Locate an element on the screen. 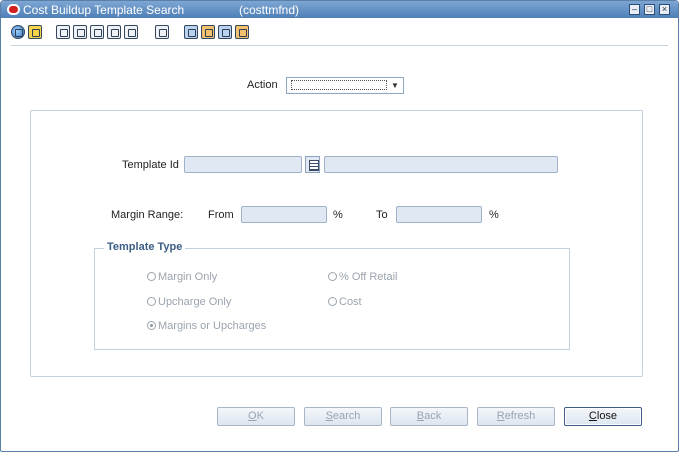 The image size is (680, 454). close-button: Close is located at coordinates (603, 416).